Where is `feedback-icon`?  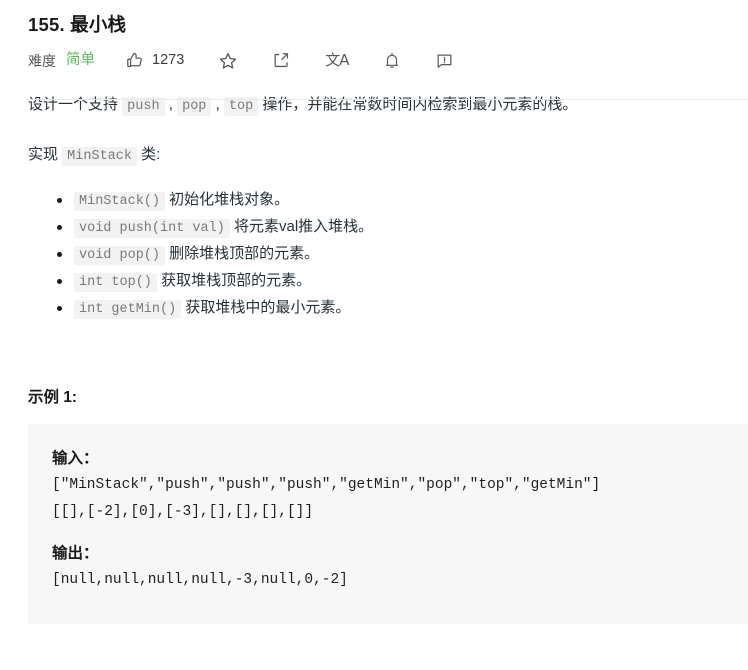
feedback-icon is located at coordinates (444, 60).